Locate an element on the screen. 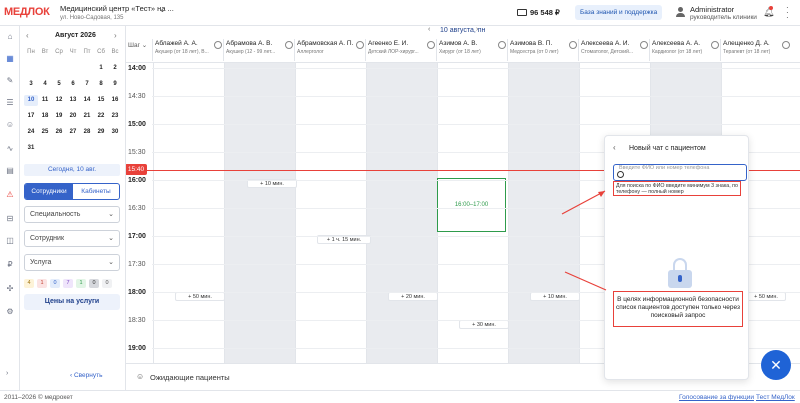  alert-icon: ⚠ is located at coordinates (10, 195).